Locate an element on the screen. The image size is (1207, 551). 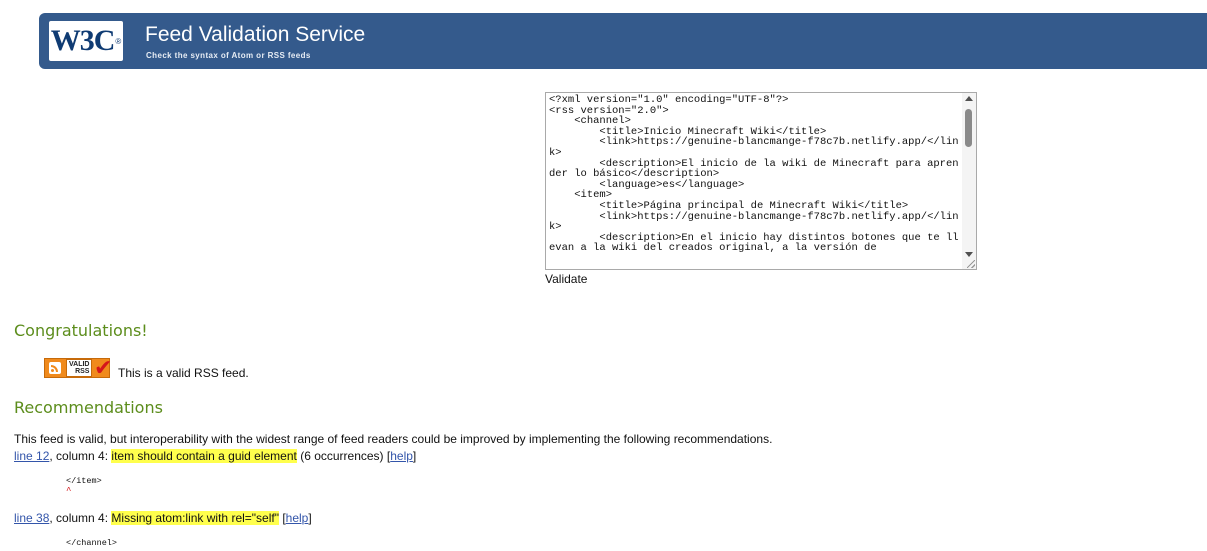
resize-grip-icon is located at coordinates (971, 264).